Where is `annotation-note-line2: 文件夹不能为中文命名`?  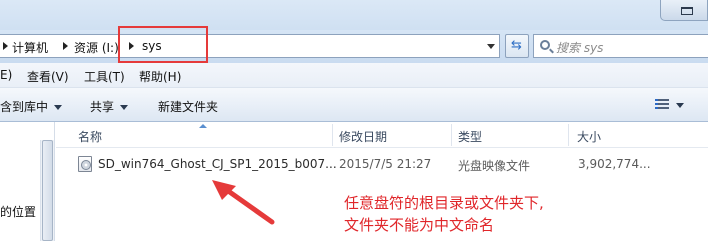 annotation-note-line2: 文件夹不能为中文命名 is located at coordinates (419, 225).